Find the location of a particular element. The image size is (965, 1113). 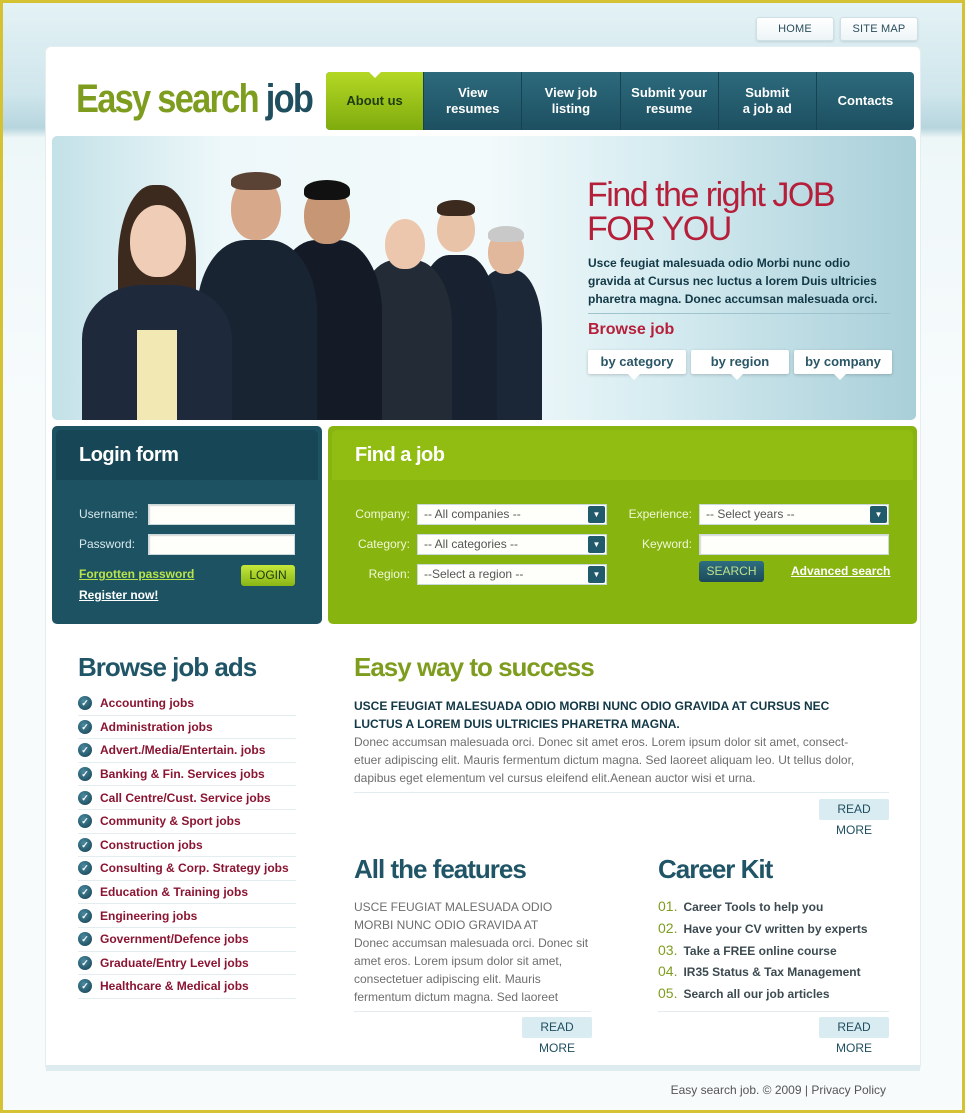

nav-submit-job-ad: Submit a job ad is located at coordinates (766, 101).